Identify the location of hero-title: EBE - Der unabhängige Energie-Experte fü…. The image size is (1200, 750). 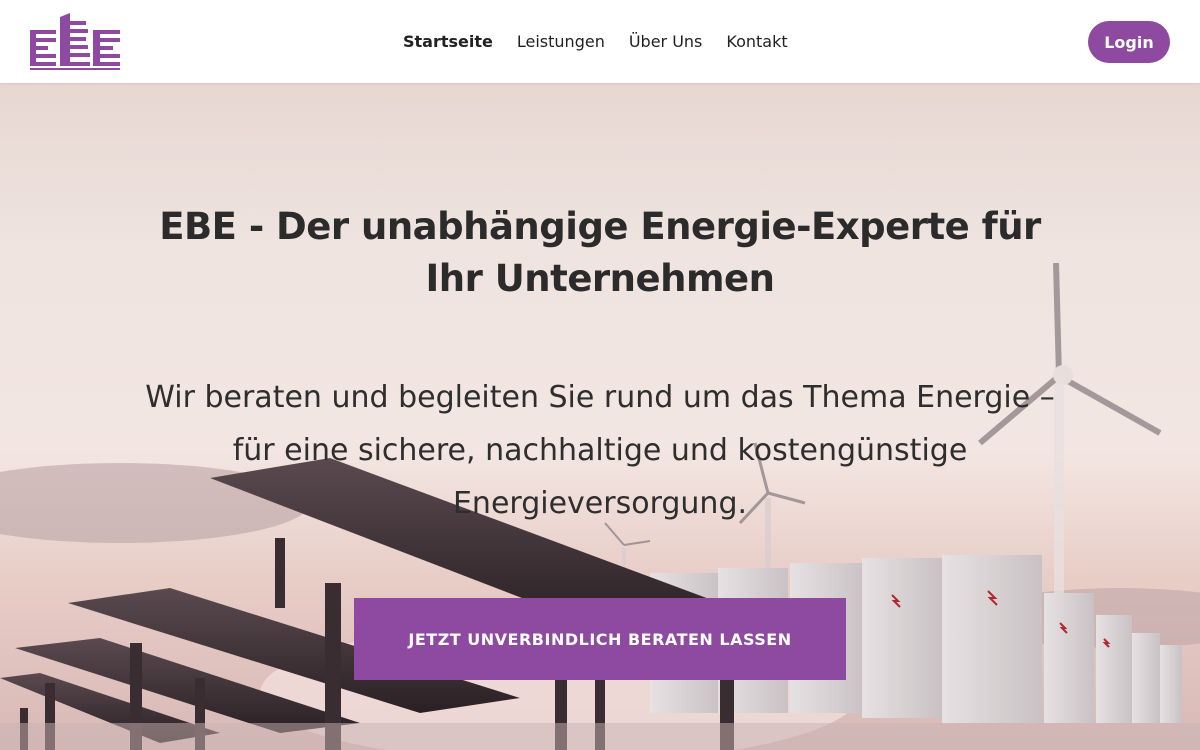
(600, 252).